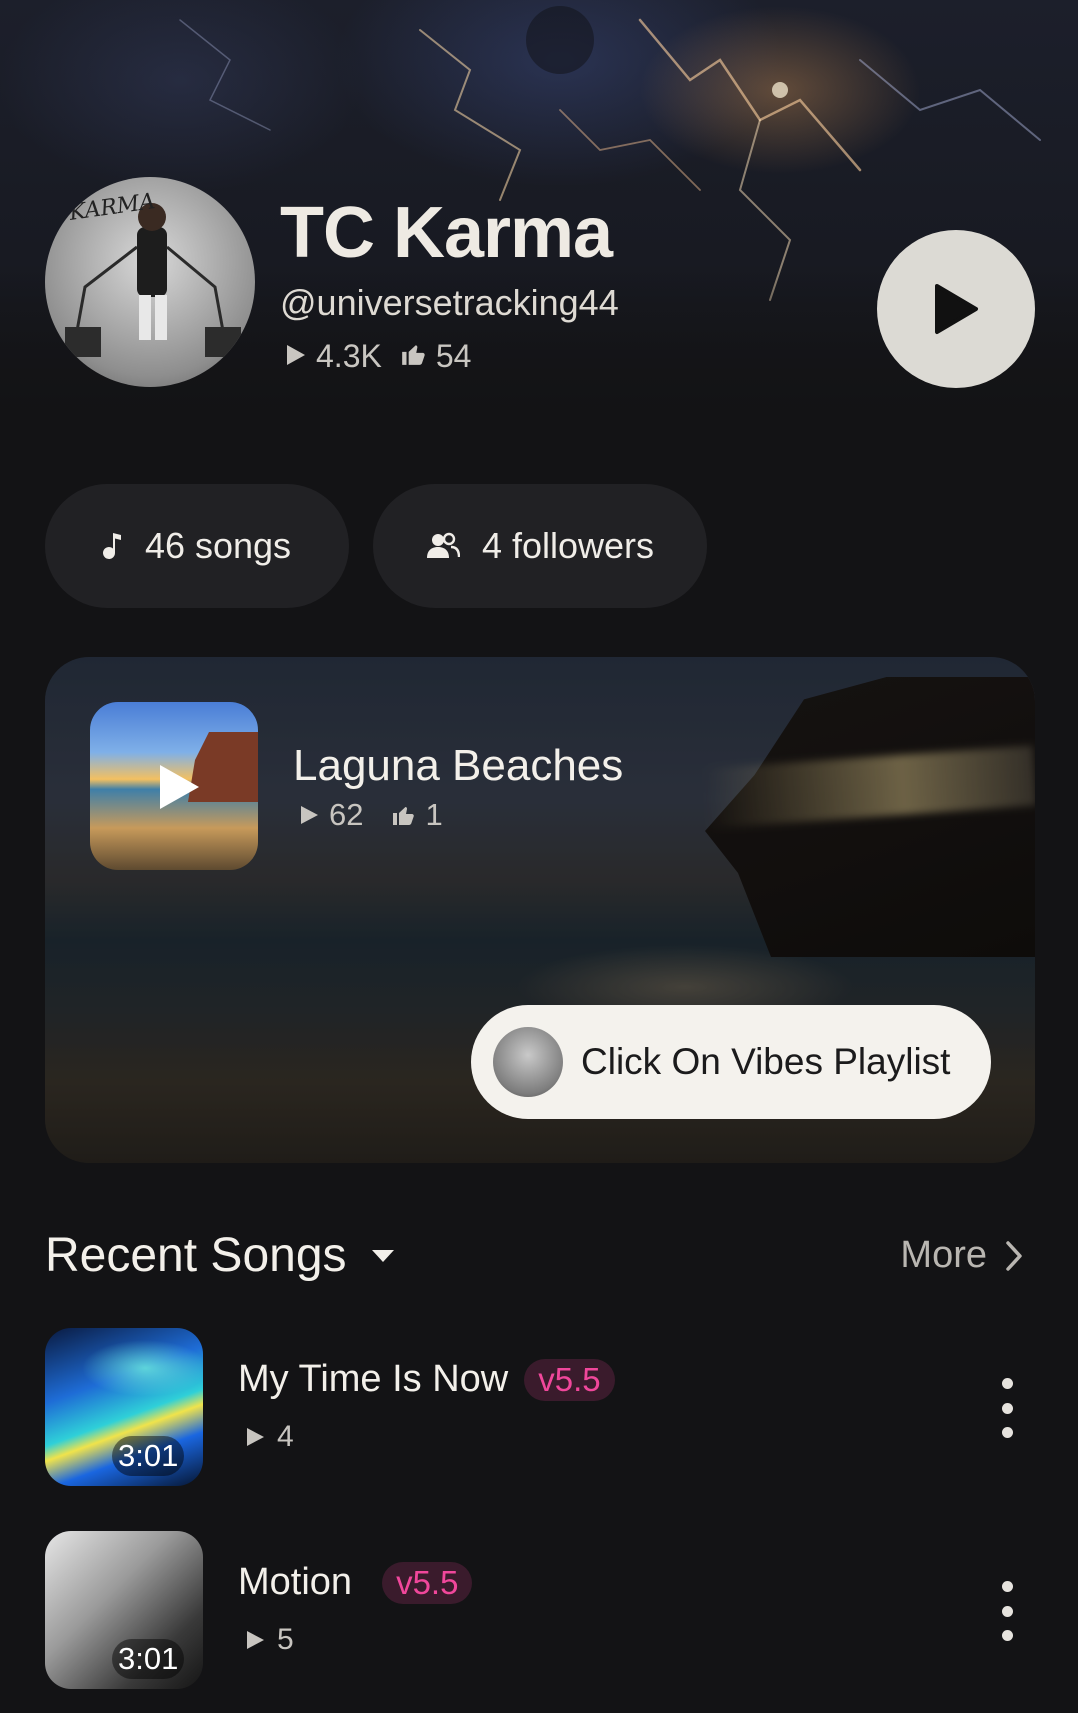 Image resolution: width=1078 pixels, height=1713 pixels. I want to click on playlist-avatar, so click(528, 1062).